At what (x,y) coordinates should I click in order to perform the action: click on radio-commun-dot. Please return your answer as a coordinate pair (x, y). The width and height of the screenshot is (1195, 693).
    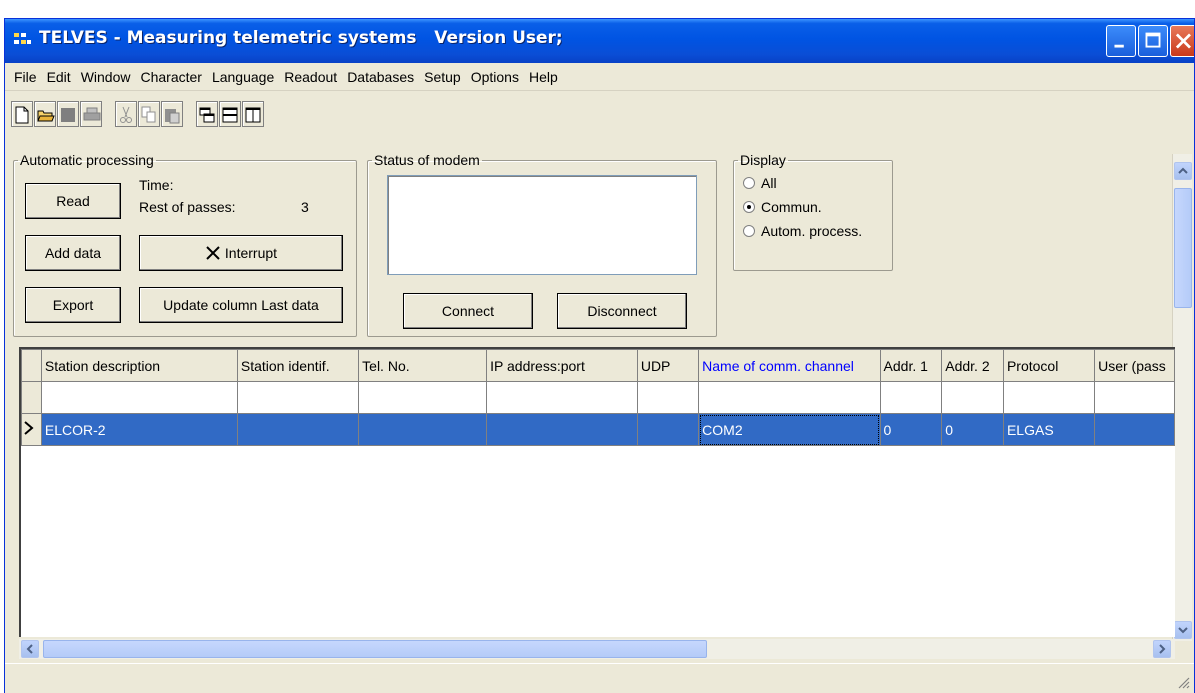
    Looking at the image, I should click on (749, 207).